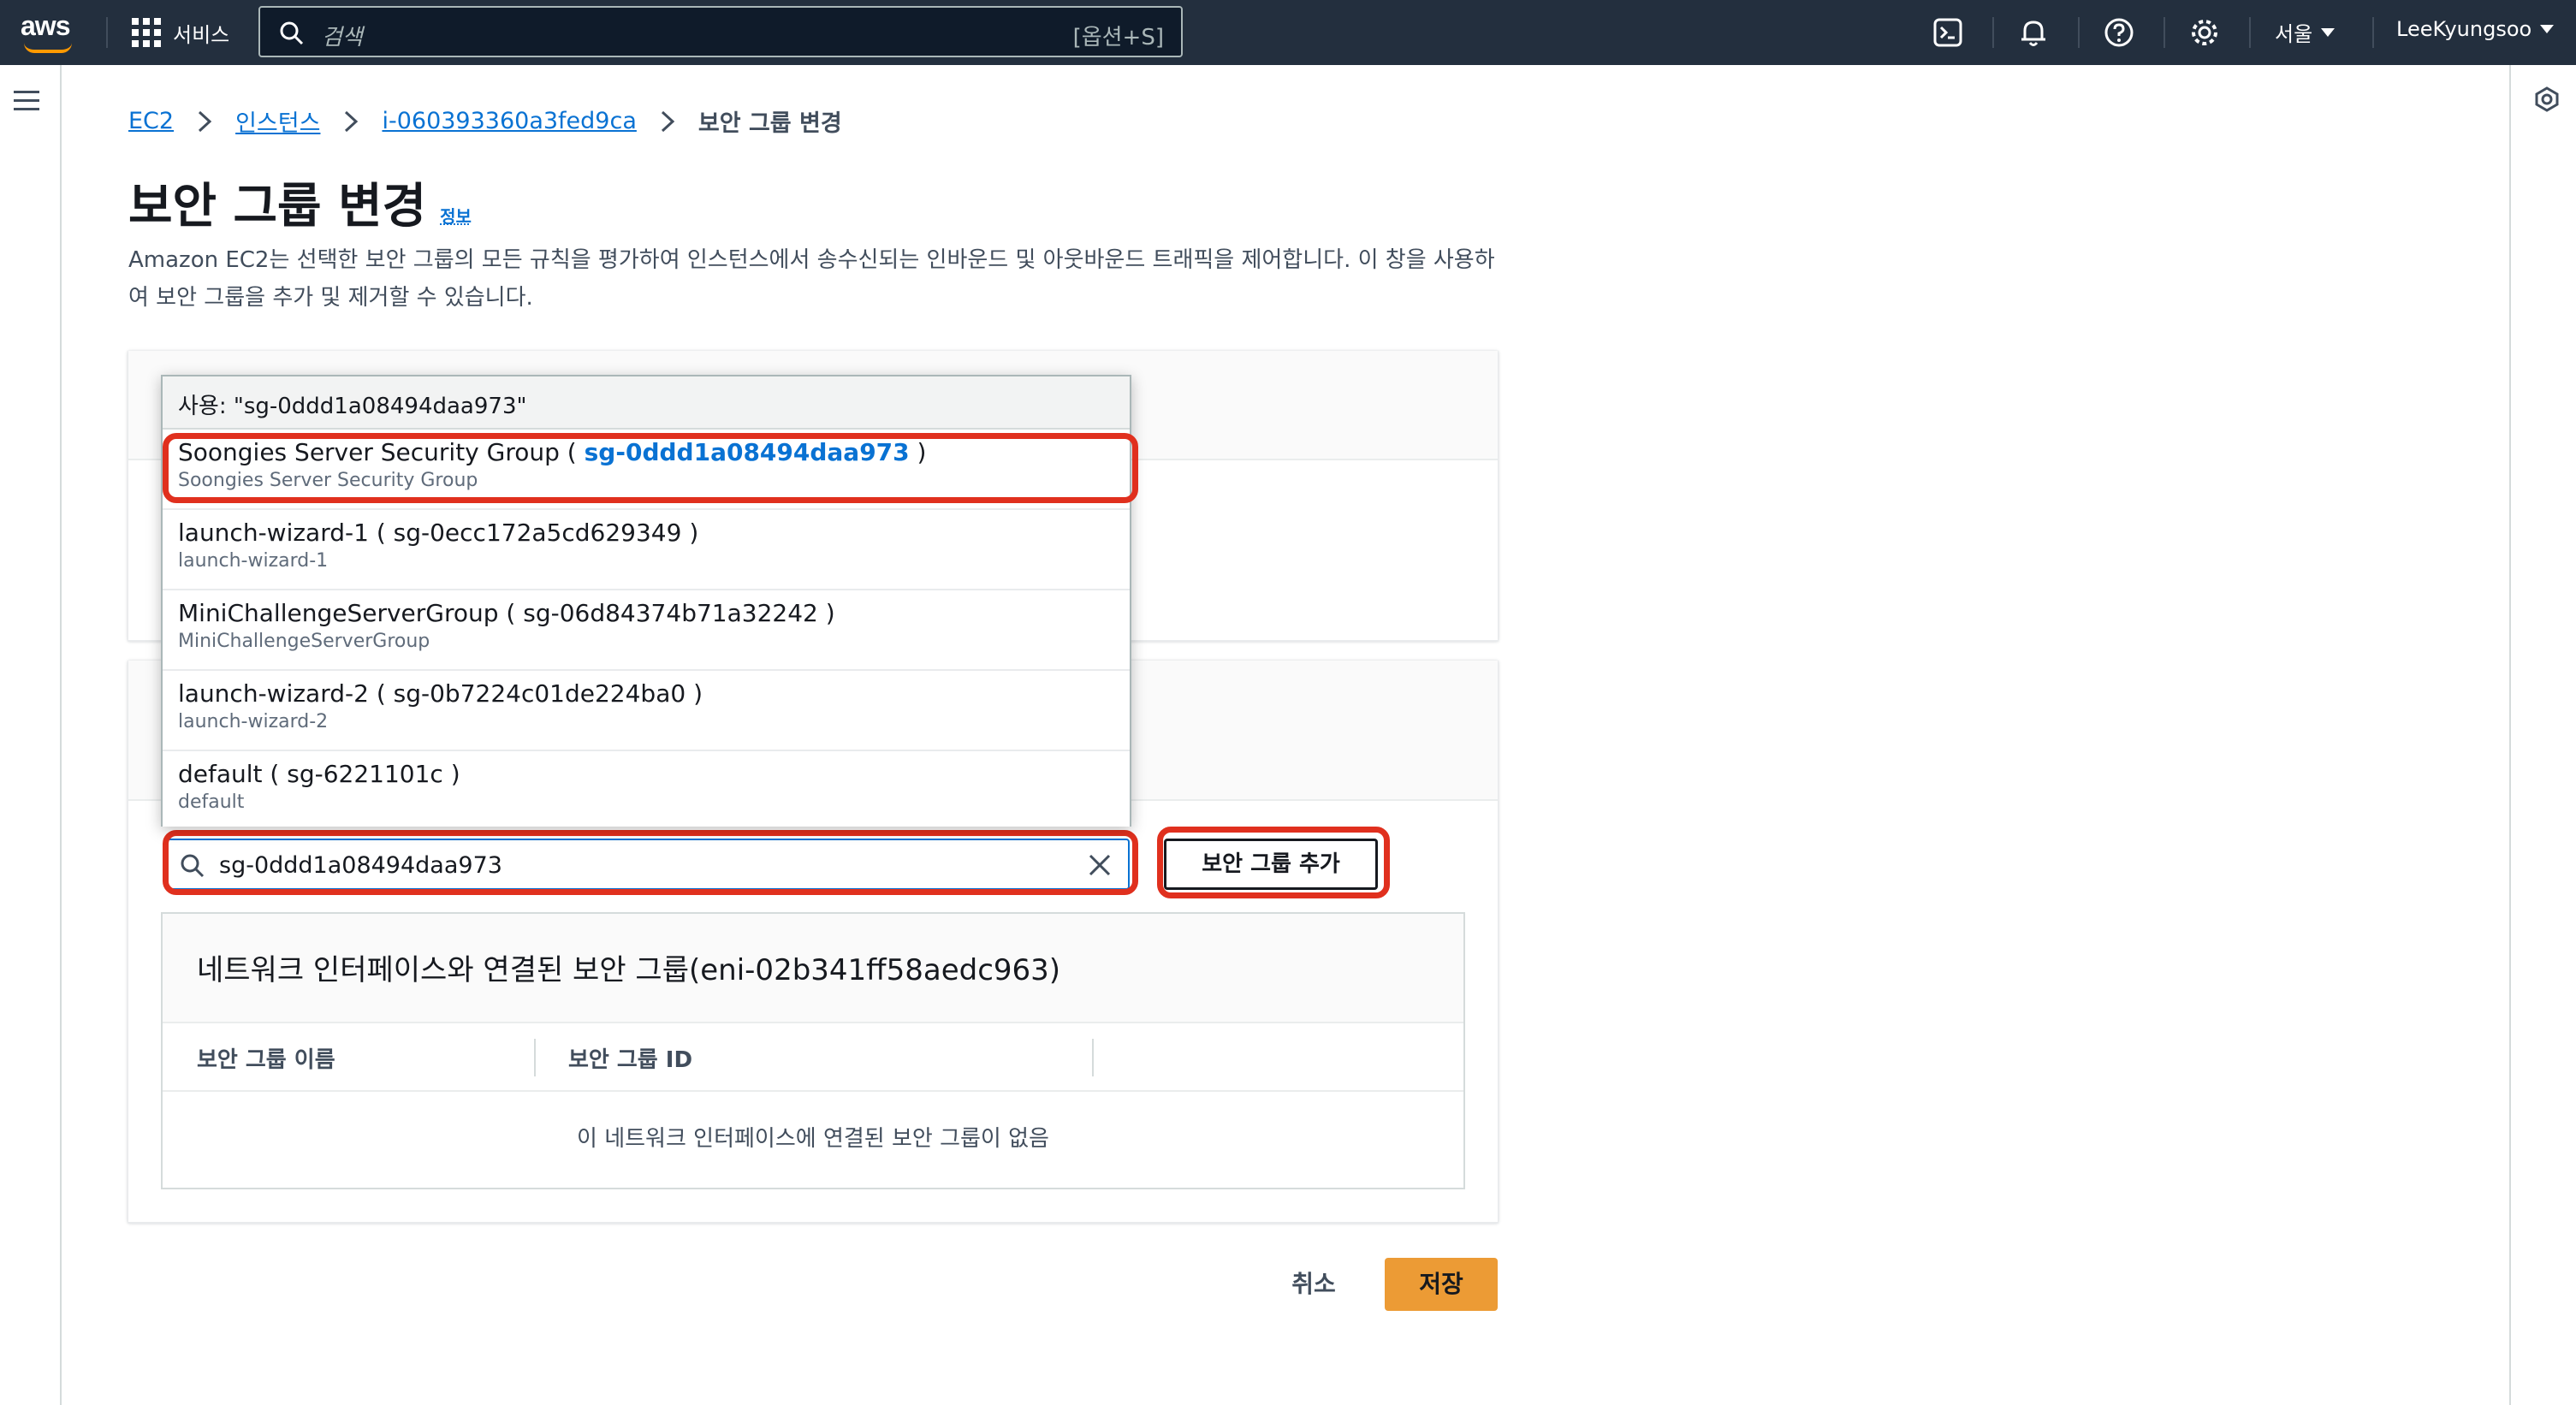 Image resolution: width=2576 pixels, height=1405 pixels. I want to click on region-selector: 서울, so click(2305, 32).